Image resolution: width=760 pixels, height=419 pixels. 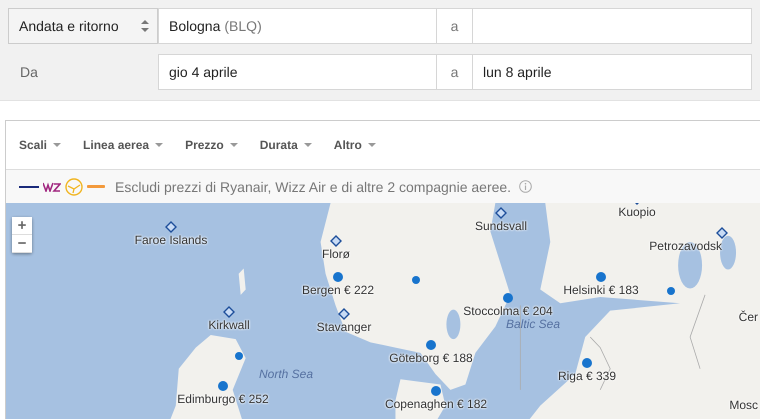 I want to click on price-label: Bergen € 222, so click(x=338, y=290).